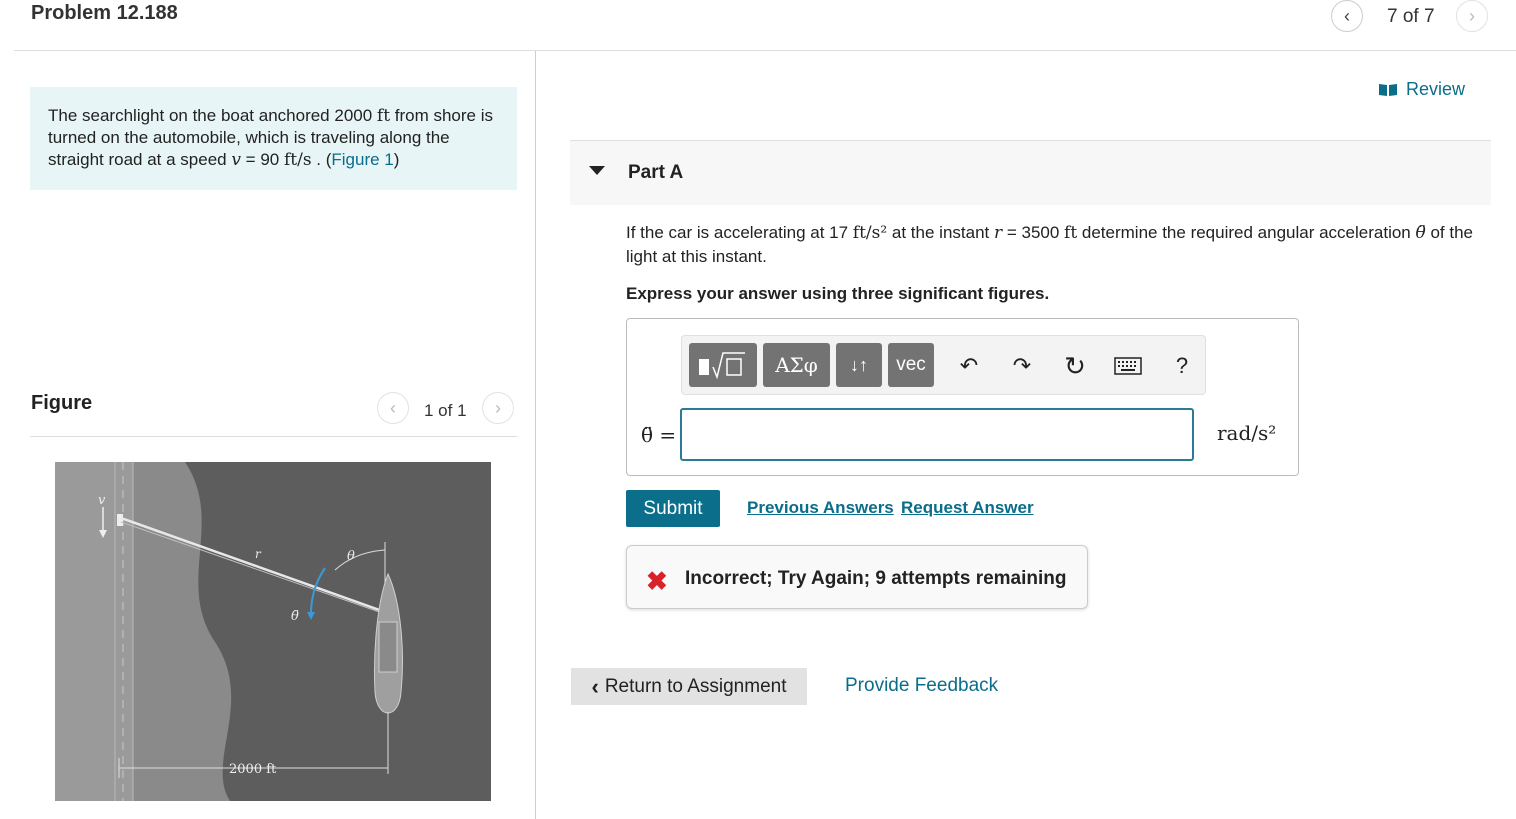 Image resolution: width=1516 pixels, height=819 pixels. I want to click on question-fragment: = 3500, so click(1033, 232).